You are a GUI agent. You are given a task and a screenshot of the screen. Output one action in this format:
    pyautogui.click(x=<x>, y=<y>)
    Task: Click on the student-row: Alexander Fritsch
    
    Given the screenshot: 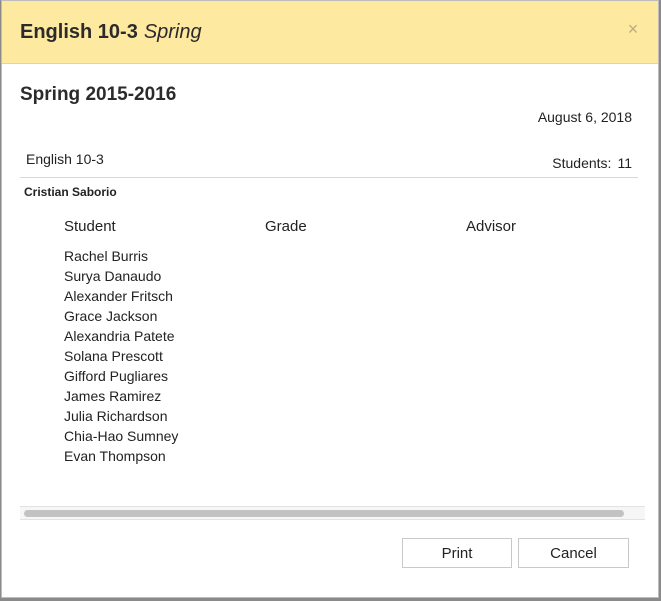 What is the action you would take?
    pyautogui.click(x=118, y=296)
    